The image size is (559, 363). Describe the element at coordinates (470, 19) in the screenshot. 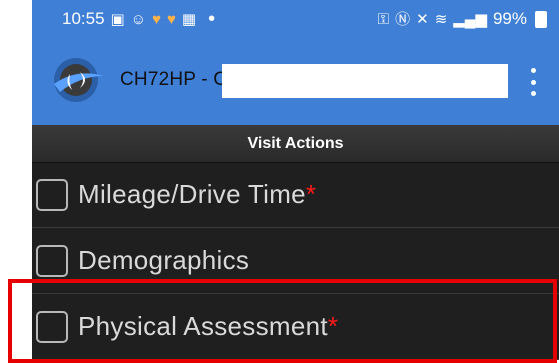

I see `signal-icon: ▂▄▆` at that location.